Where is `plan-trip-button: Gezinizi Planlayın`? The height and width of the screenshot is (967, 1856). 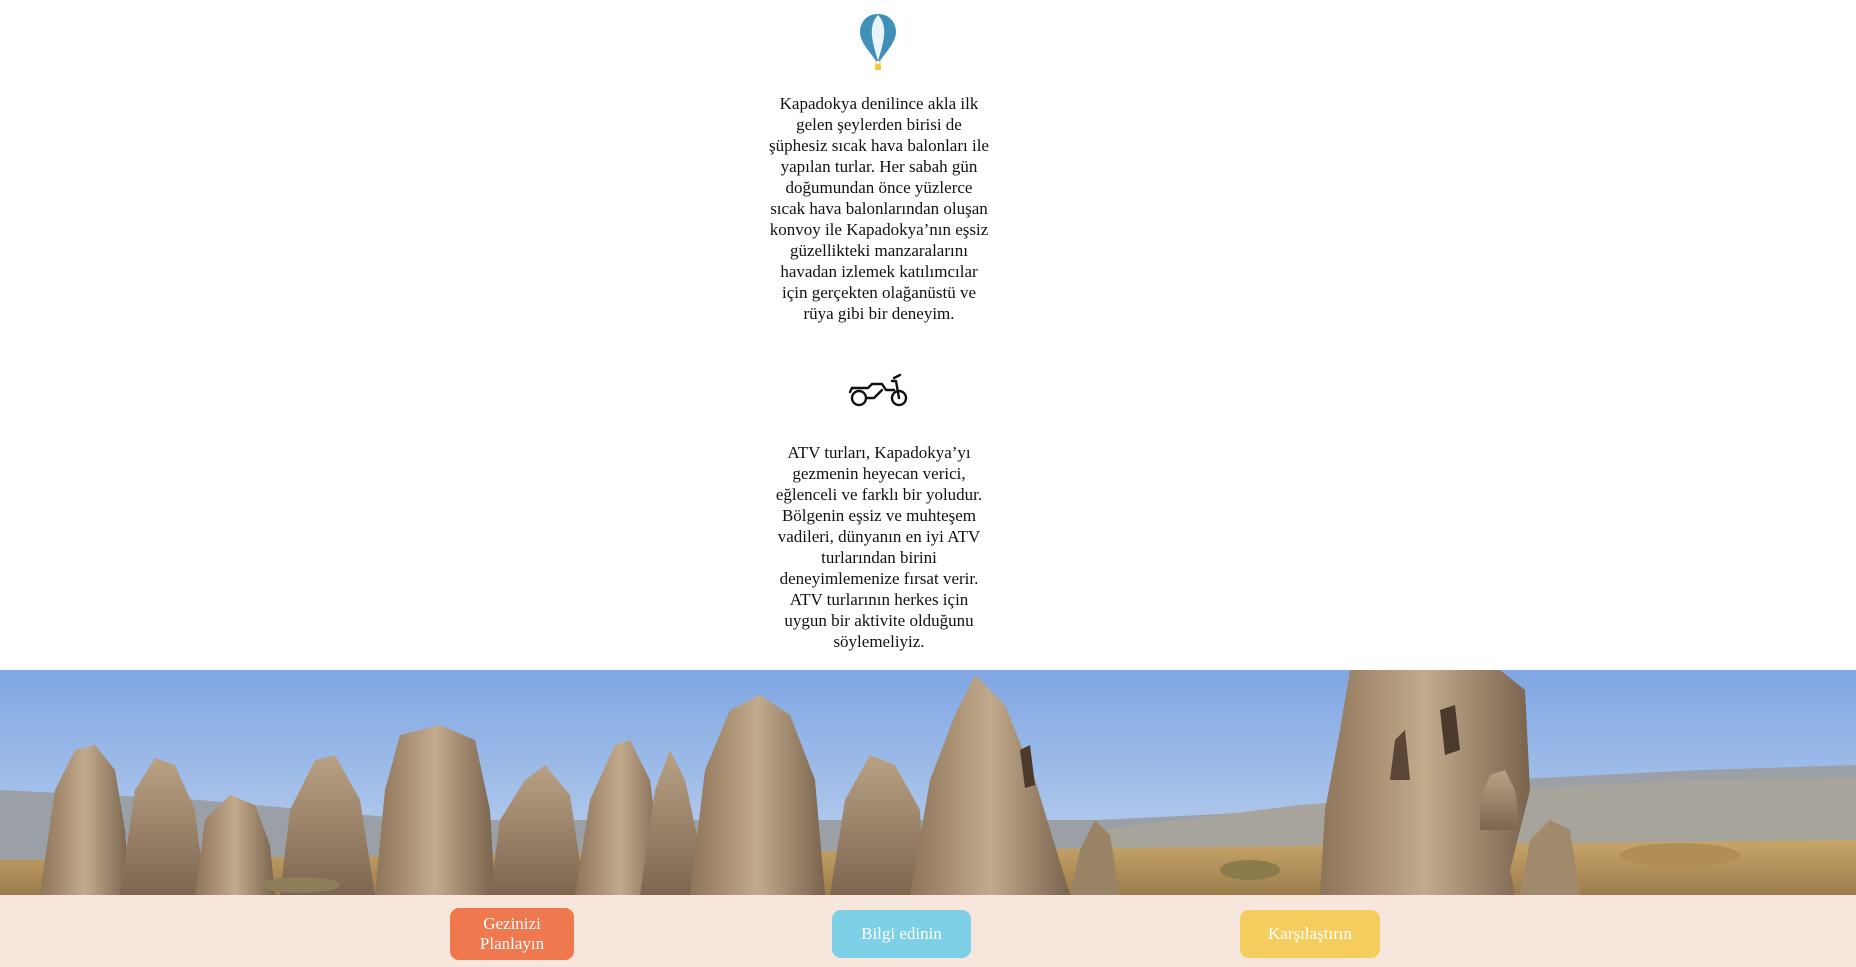
plan-trip-button: Gezinizi Planlayın is located at coordinates (512, 934).